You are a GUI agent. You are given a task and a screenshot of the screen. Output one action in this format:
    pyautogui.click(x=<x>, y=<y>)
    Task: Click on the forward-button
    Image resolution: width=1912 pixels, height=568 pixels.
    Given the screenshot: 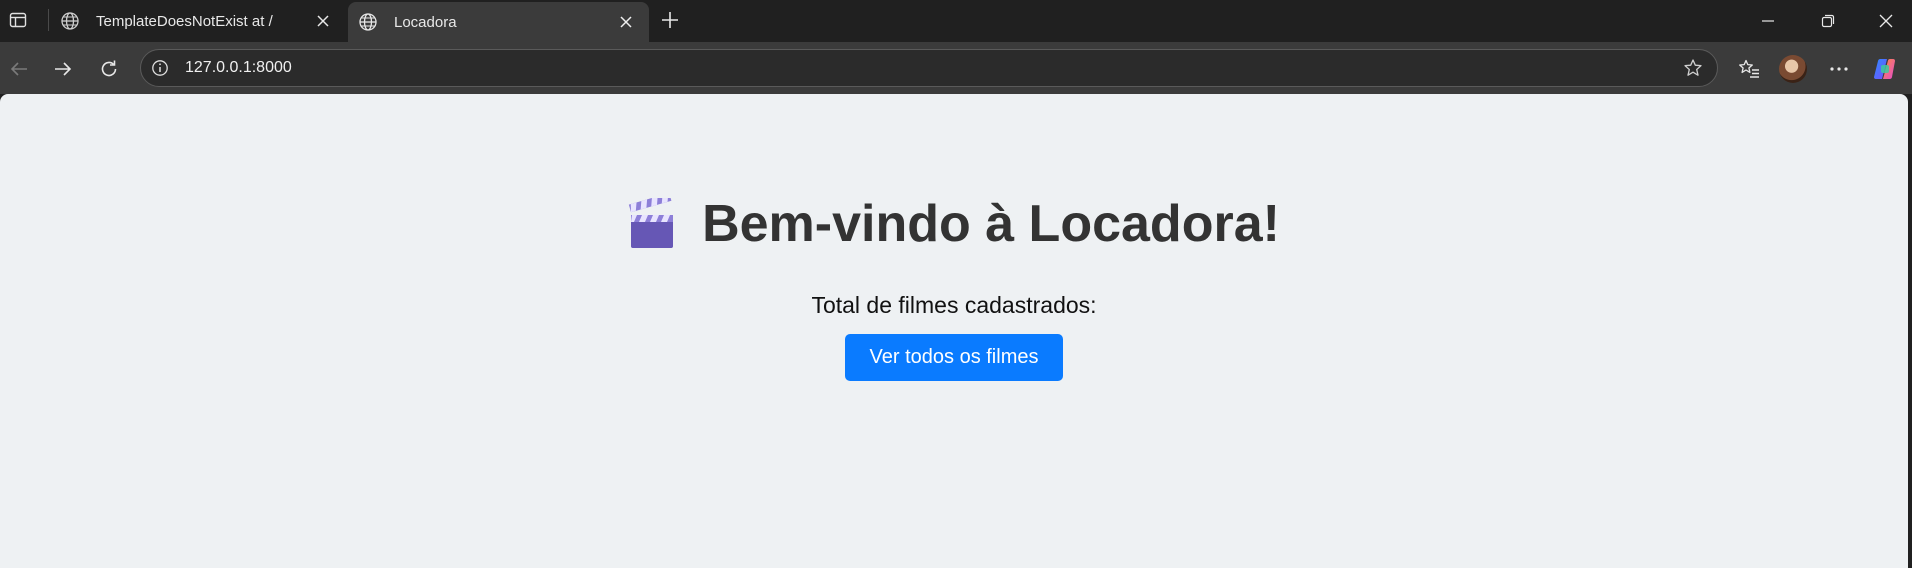 What is the action you would take?
    pyautogui.click(x=63, y=69)
    